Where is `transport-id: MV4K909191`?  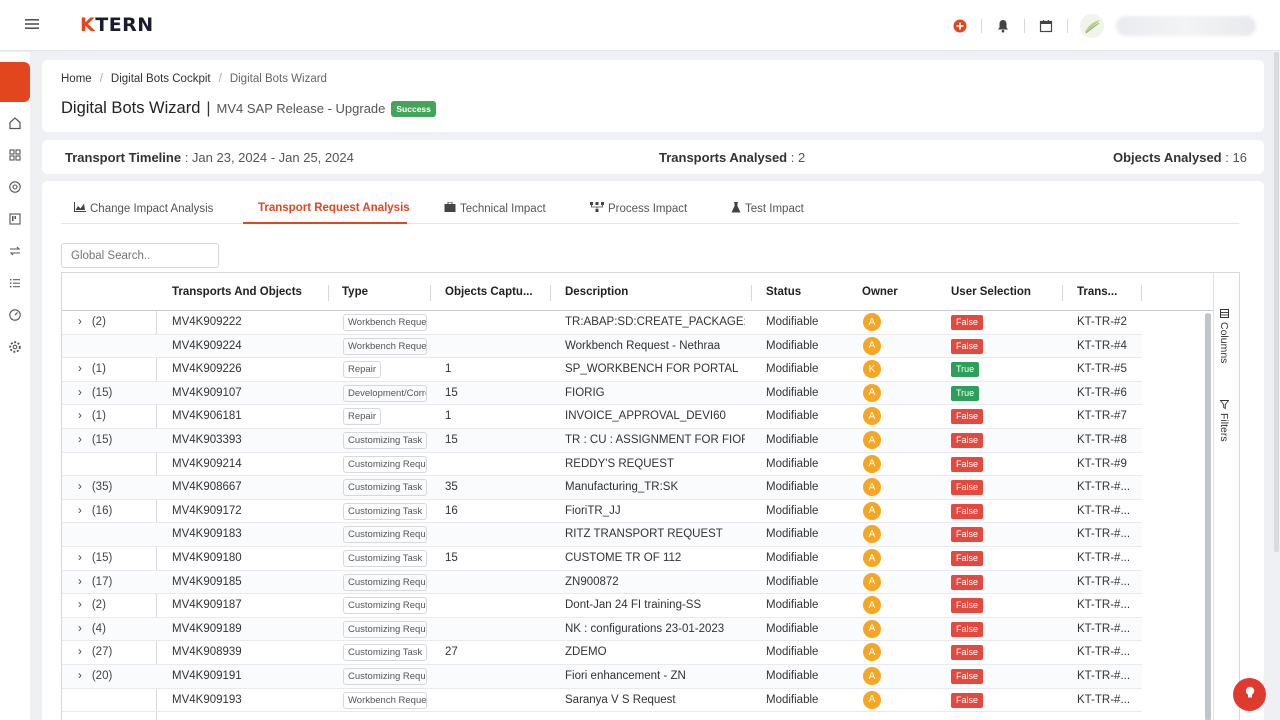
transport-id: MV4K909191 is located at coordinates (207, 676).